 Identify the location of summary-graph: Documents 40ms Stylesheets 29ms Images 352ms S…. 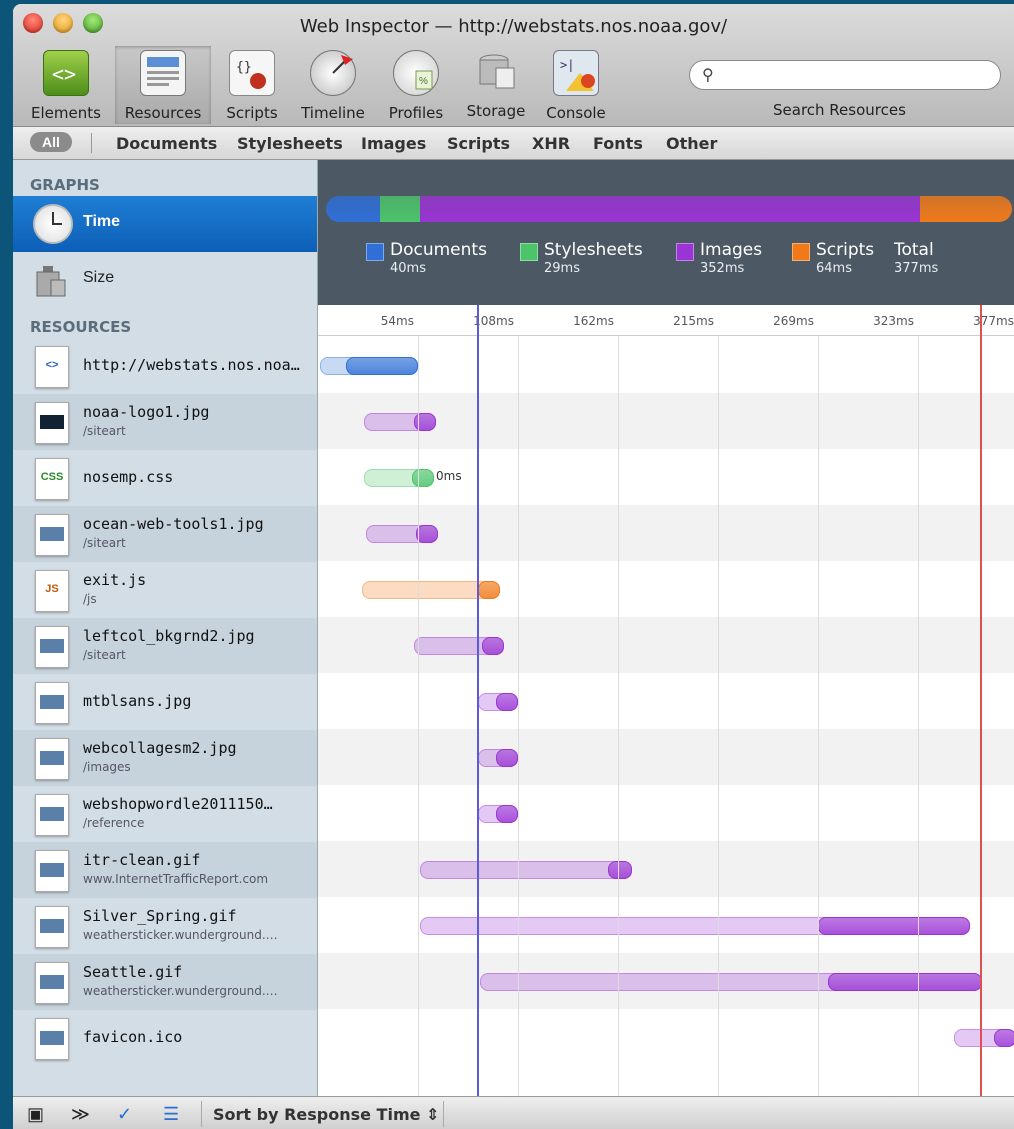
(666, 232).